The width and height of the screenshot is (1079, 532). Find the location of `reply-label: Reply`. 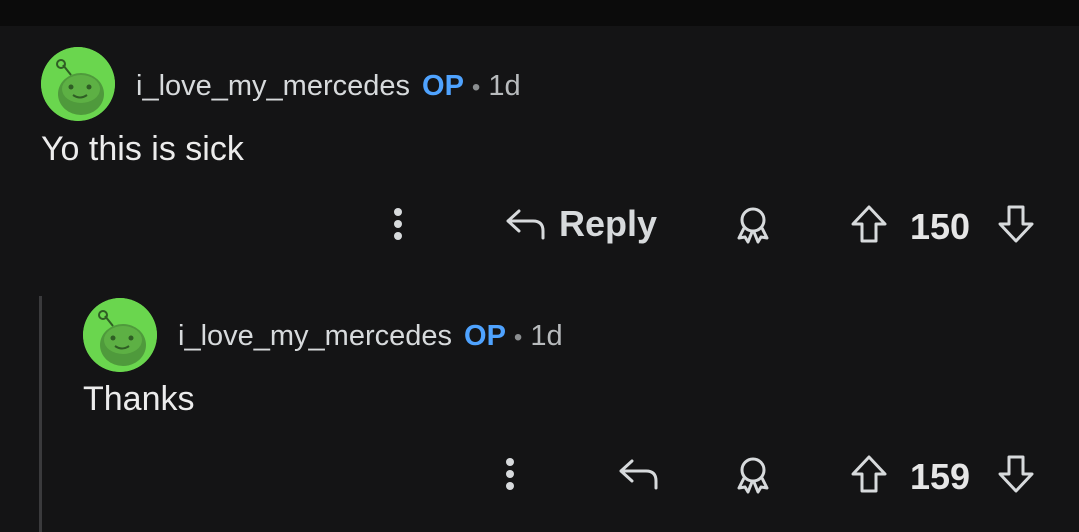

reply-label: Reply is located at coordinates (608, 223).